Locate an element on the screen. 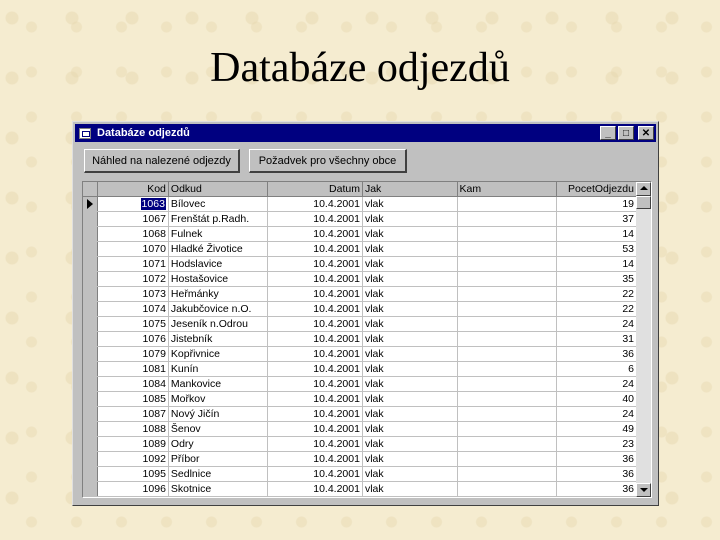 This screenshot has width=720, height=540. column-header-datum: Datum is located at coordinates (315, 189).